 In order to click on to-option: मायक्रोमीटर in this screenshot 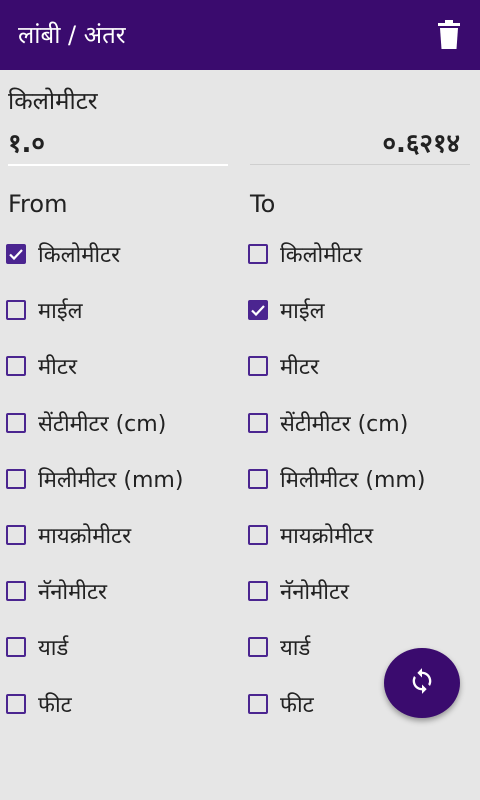, I will do `click(310, 535)`.